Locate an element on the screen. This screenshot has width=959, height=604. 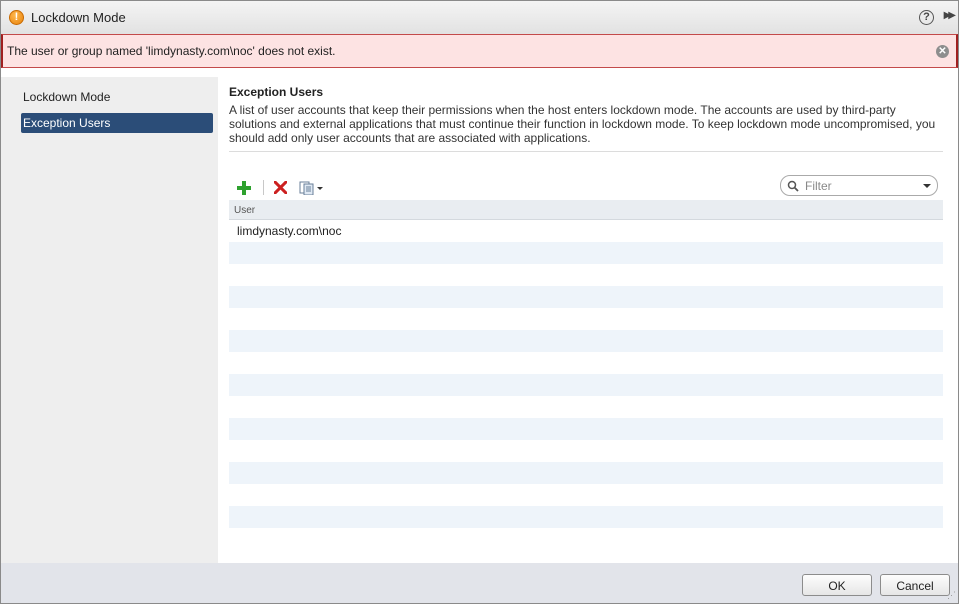
add-user-button is located at coordinates (244, 187).